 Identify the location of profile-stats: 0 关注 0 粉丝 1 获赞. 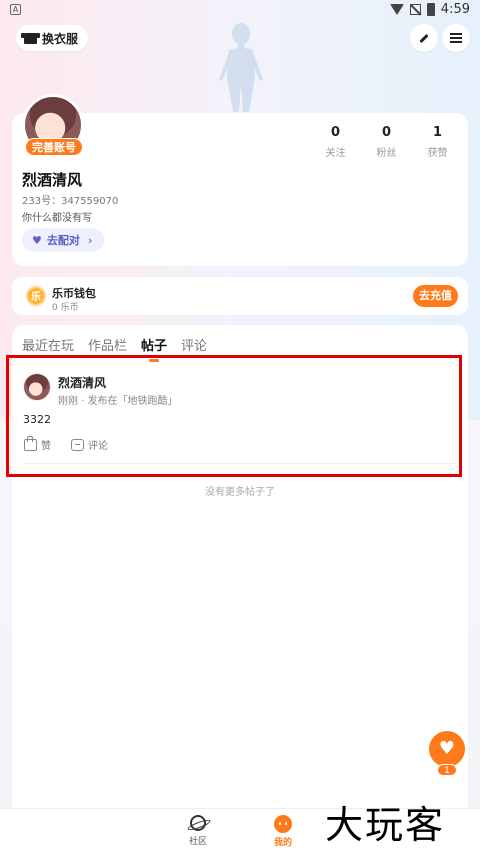
(386, 142).